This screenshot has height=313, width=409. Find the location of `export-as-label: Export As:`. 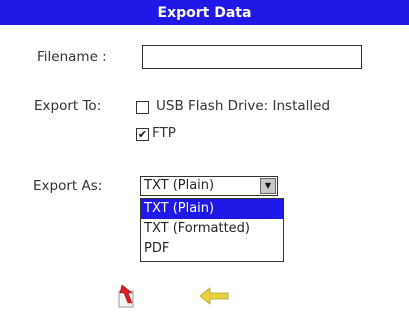

export-as-label: Export As: is located at coordinates (68, 186).